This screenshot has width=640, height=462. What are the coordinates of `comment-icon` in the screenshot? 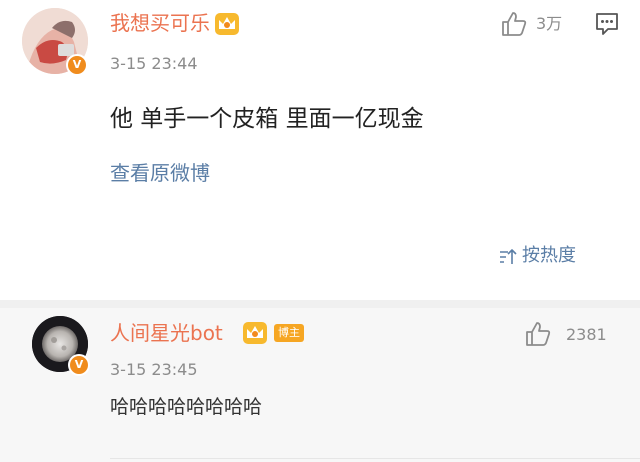 It's located at (607, 24).